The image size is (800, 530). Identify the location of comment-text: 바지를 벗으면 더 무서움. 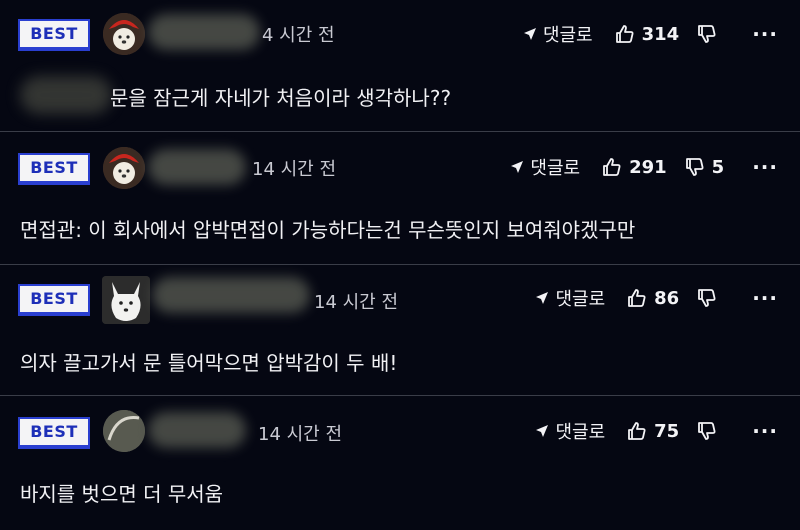
(122, 494).